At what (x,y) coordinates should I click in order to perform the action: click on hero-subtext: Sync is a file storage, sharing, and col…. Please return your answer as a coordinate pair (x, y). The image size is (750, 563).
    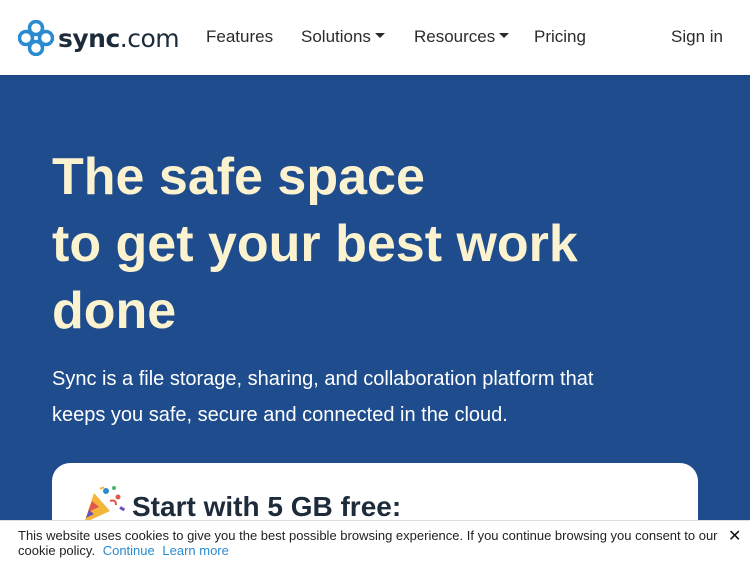
    Looking at the image, I should click on (372, 397).